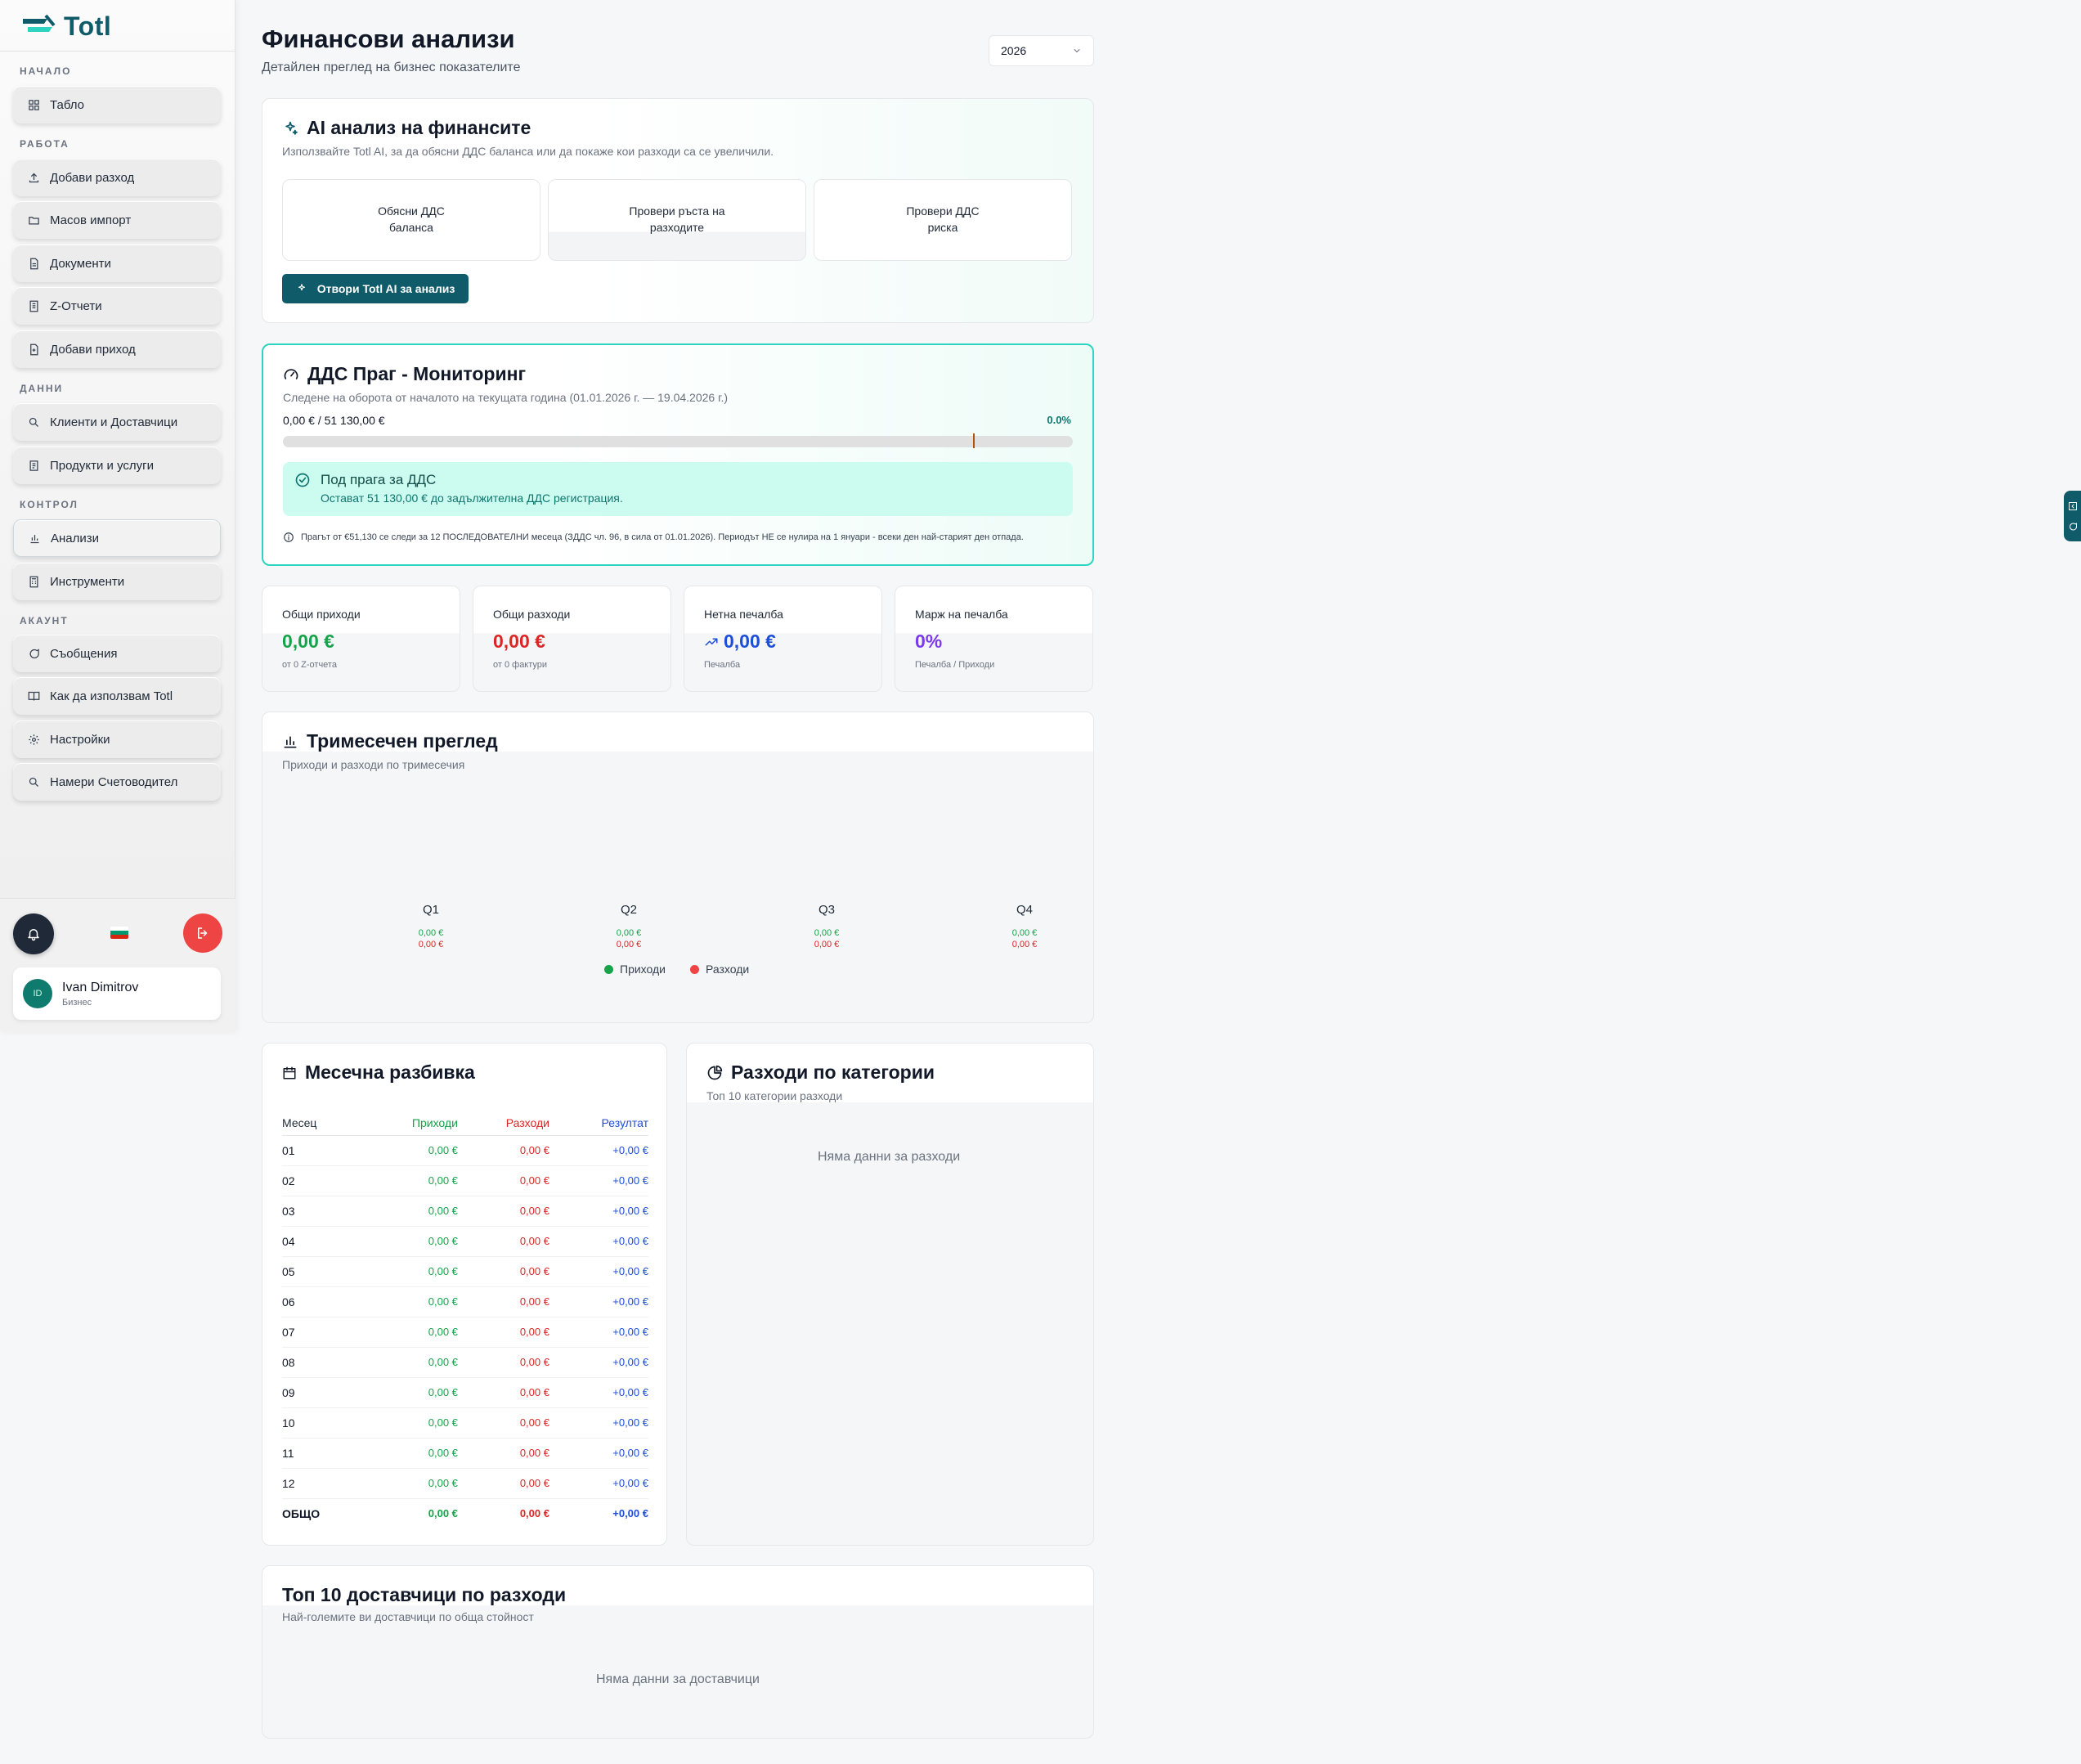  Describe the element at coordinates (1024, 910) in the screenshot. I see `quarter-label: Q4` at that location.